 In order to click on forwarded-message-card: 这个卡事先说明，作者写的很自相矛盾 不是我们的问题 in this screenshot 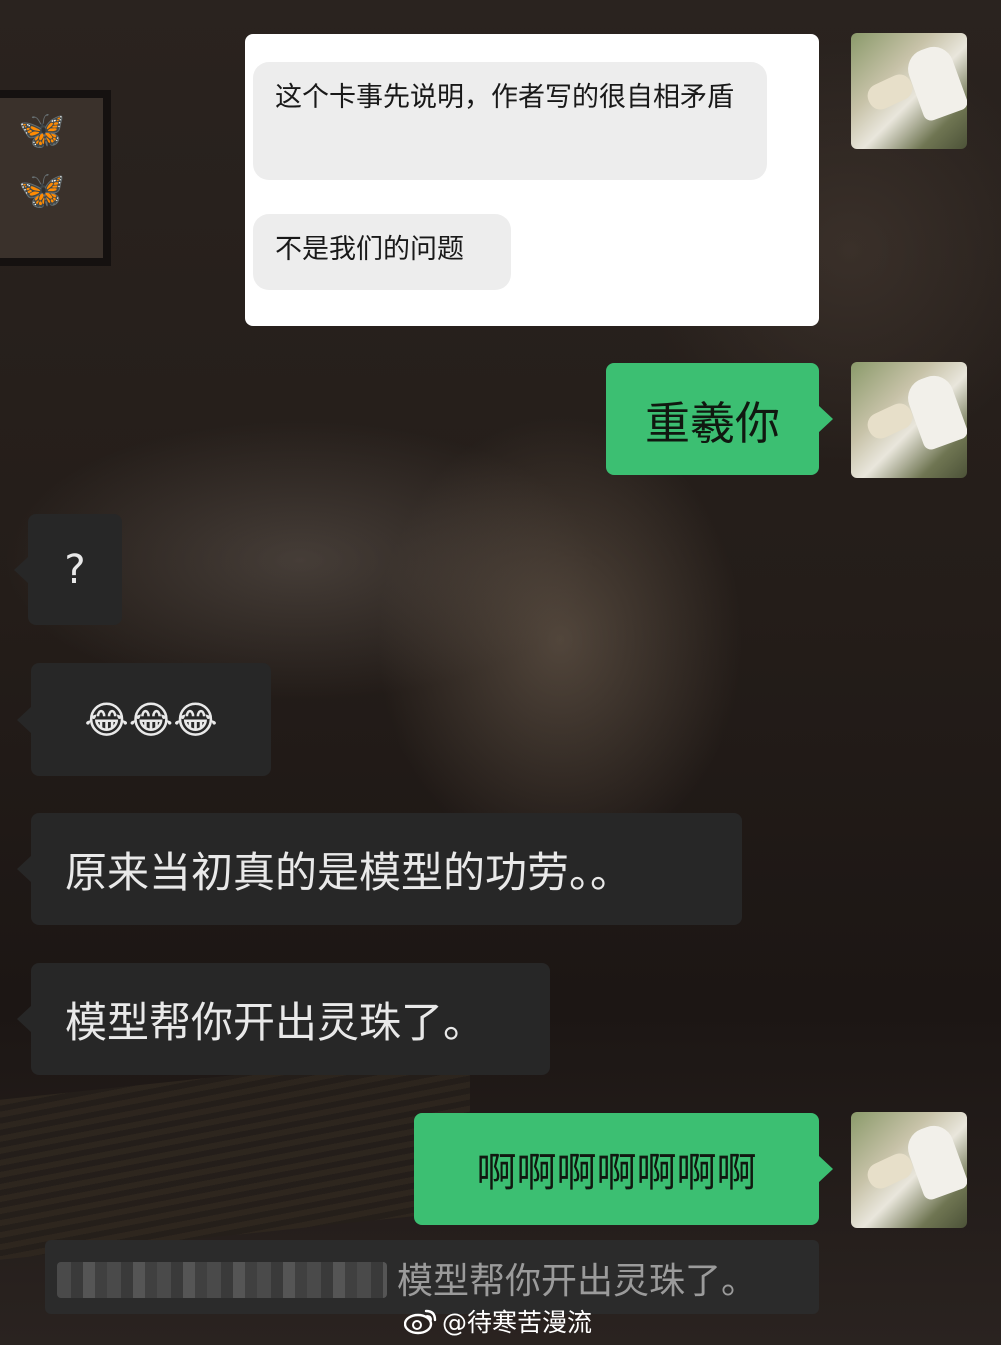, I will do `click(532, 180)`.